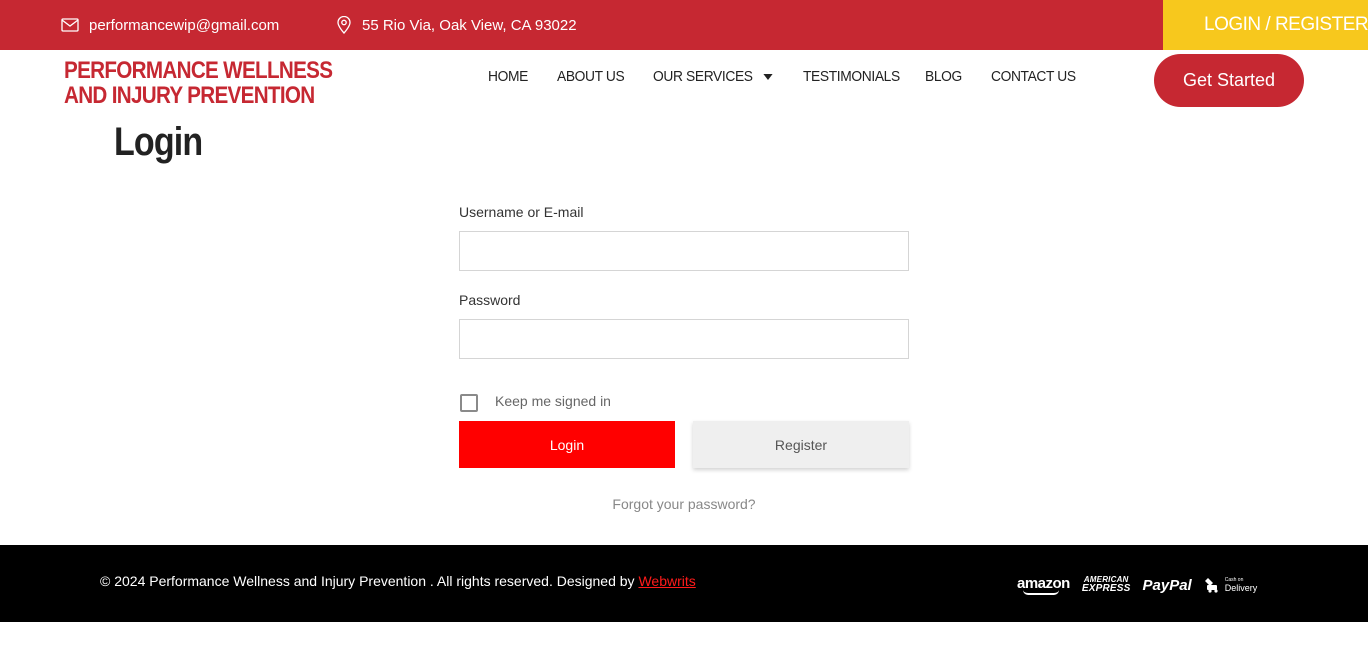 The height and width of the screenshot is (647, 1368). What do you see at coordinates (703, 76) in the screenshot?
I see `nav-our-services-label: OUR SERVICES` at bounding box center [703, 76].